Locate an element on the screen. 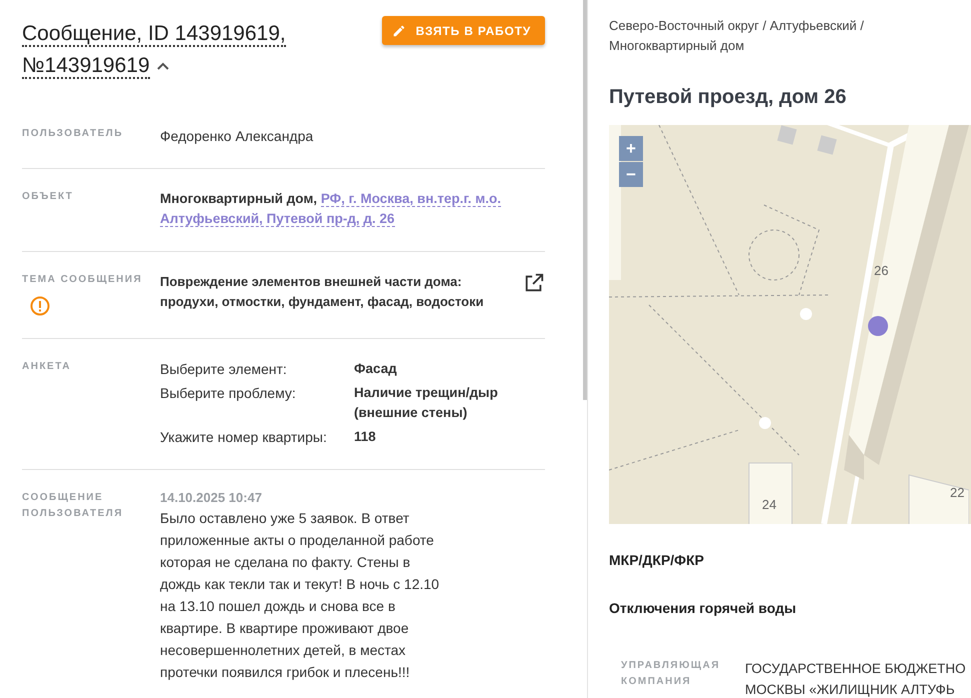 The image size is (971, 698). field-value: Многоквартирный дом, is located at coordinates (239, 198).